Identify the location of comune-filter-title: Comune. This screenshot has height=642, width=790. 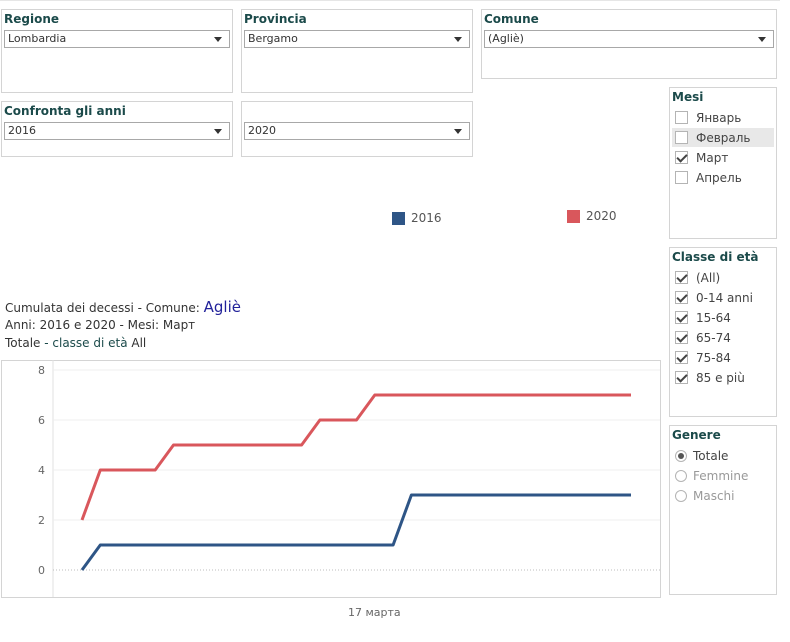
(511, 19).